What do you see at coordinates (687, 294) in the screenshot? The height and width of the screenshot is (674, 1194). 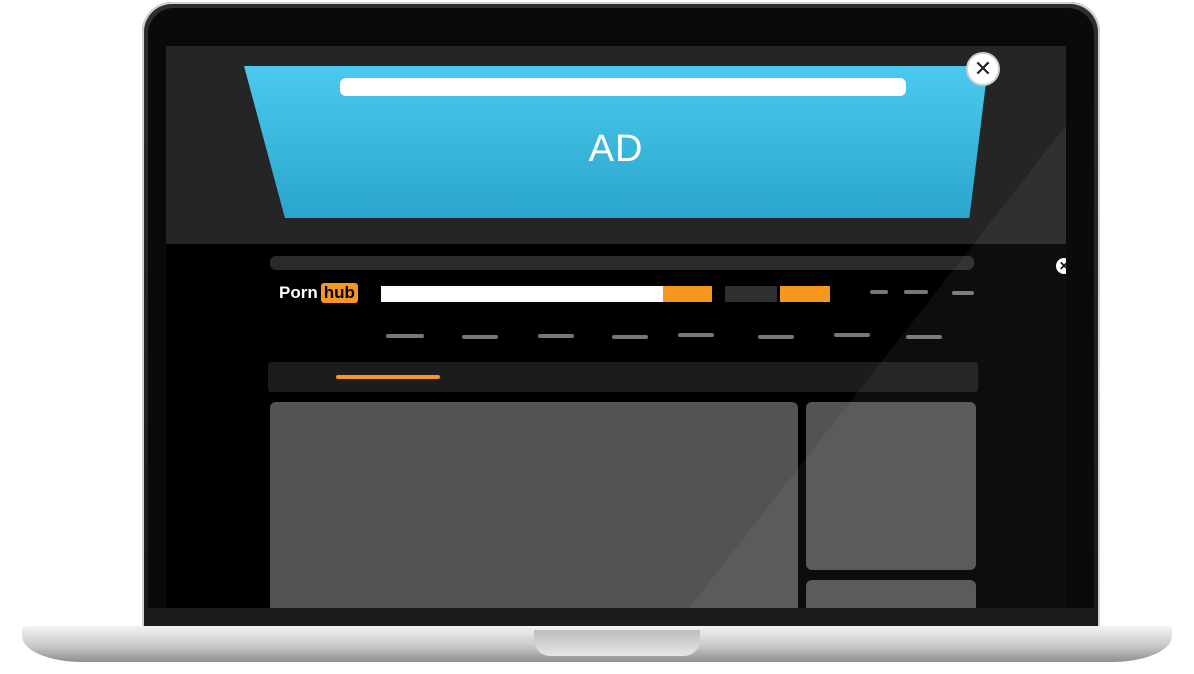 I see `search-button` at bounding box center [687, 294].